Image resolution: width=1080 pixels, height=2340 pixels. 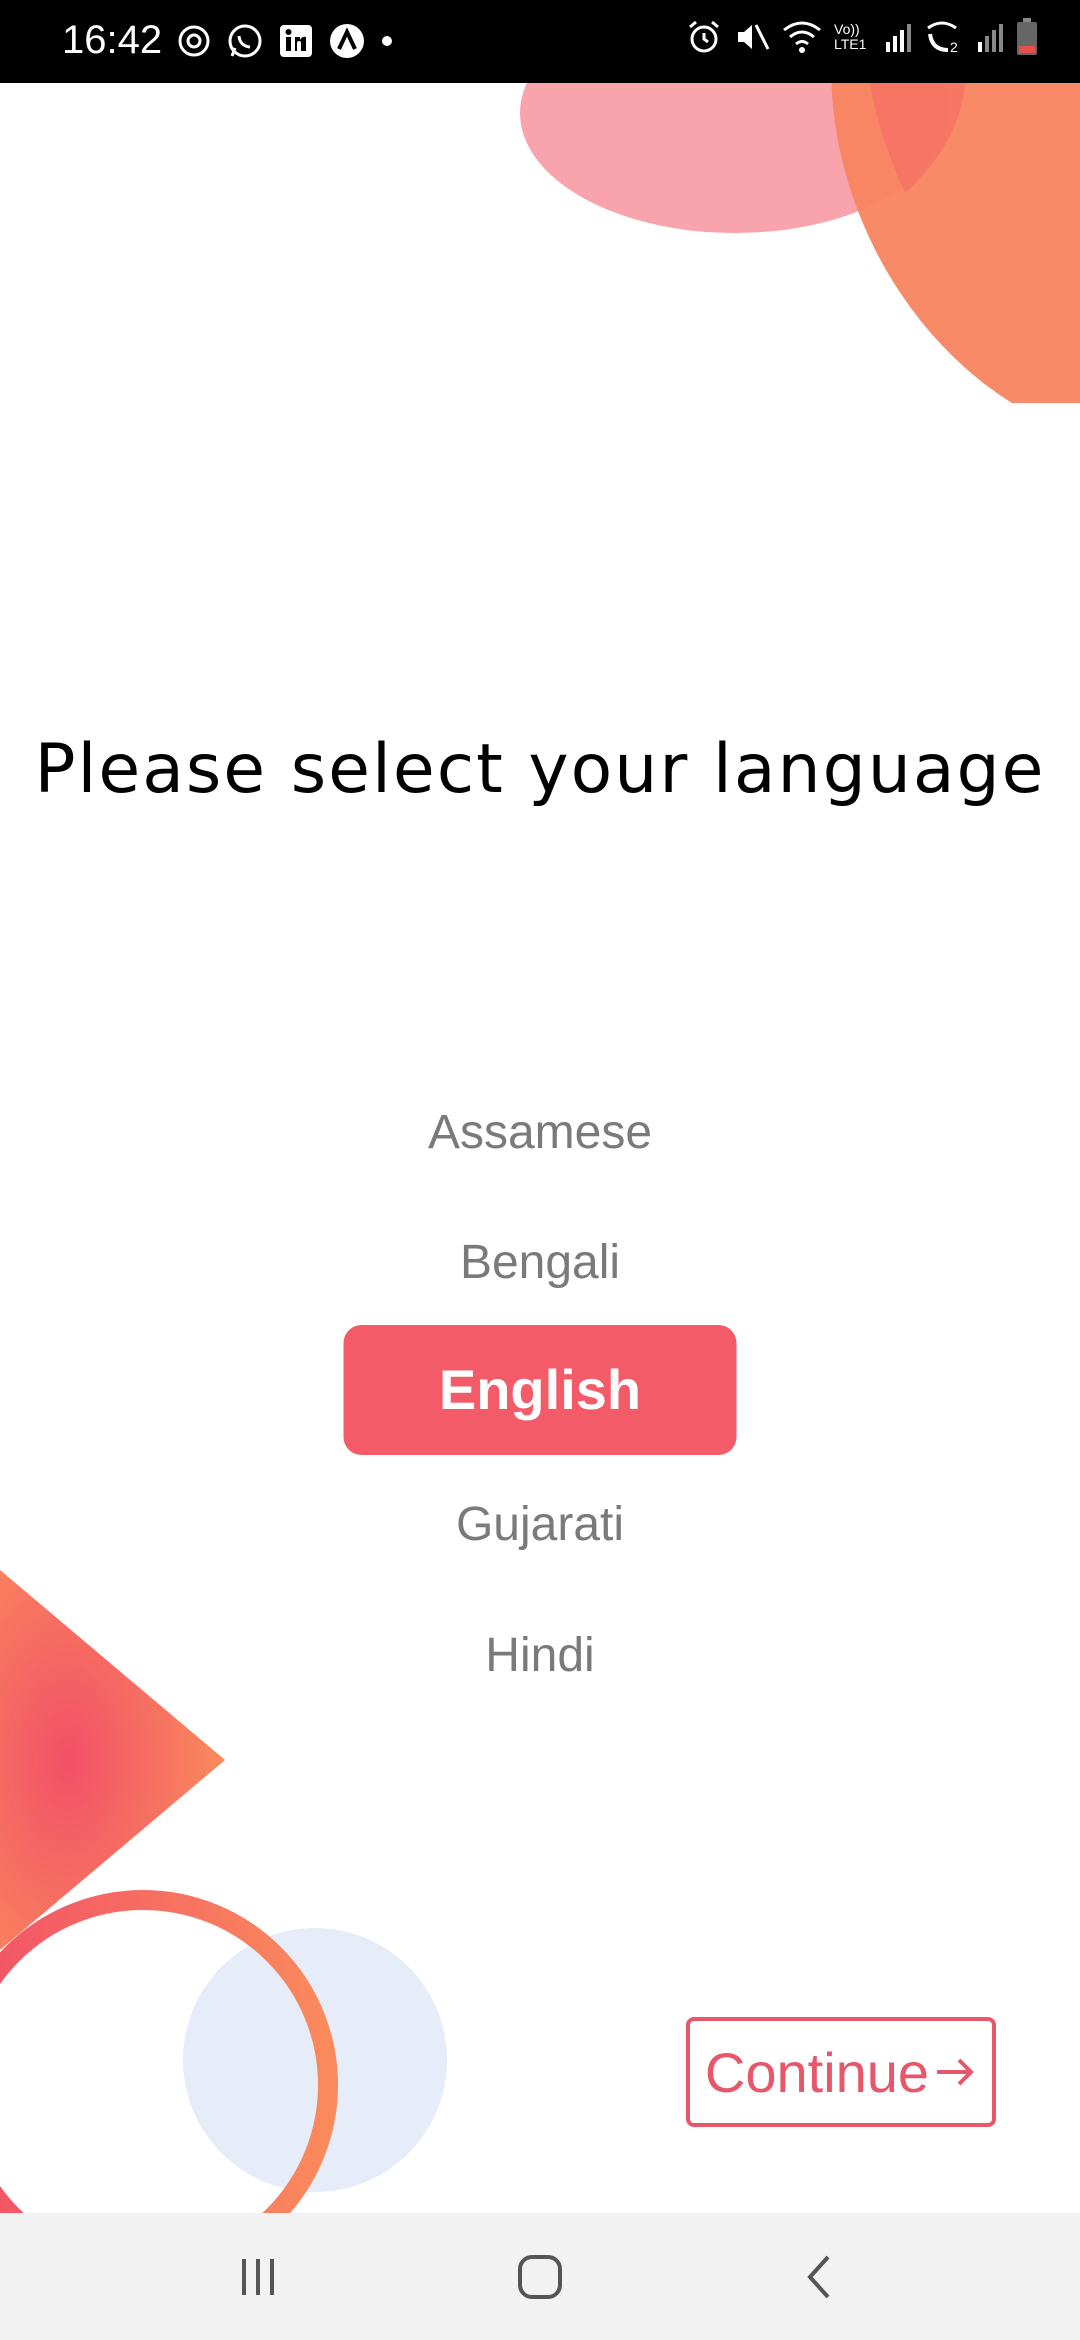 I want to click on page-title: Please select your language, so click(x=540, y=769).